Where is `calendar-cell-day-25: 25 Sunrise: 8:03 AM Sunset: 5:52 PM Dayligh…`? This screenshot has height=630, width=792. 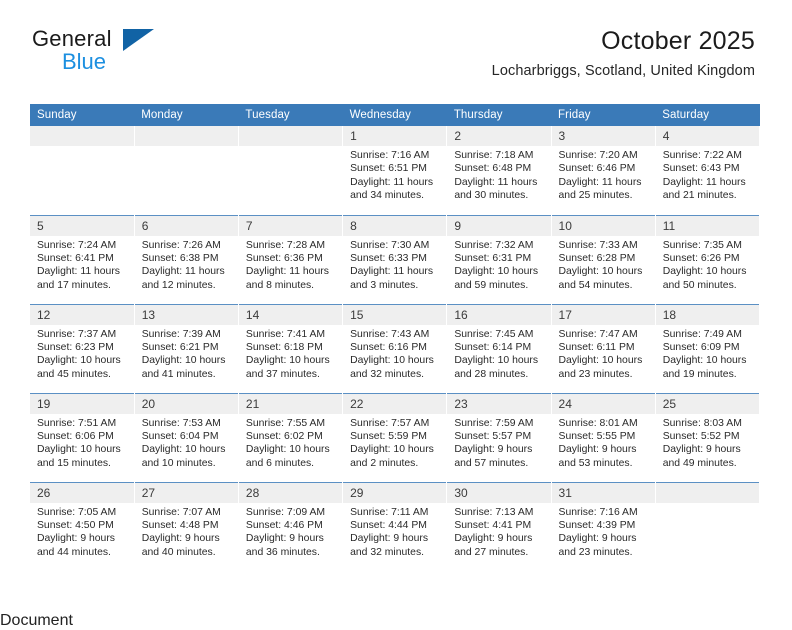 calendar-cell-day-25: 25 Sunrise: 8:03 AM Sunset: 5:52 PM Dayligh… is located at coordinates (708, 437).